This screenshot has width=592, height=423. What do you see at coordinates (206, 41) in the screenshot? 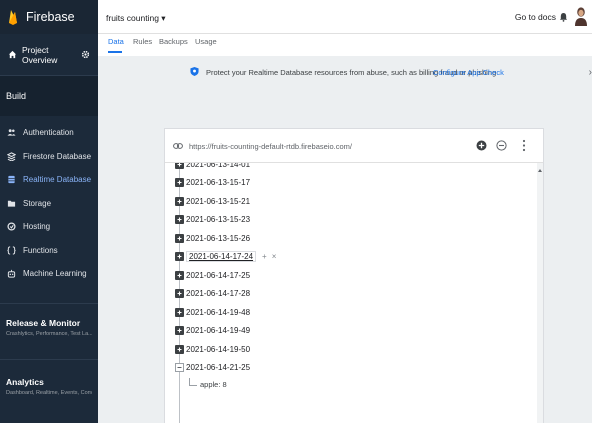
I see `tab-usage: Usage` at bounding box center [206, 41].